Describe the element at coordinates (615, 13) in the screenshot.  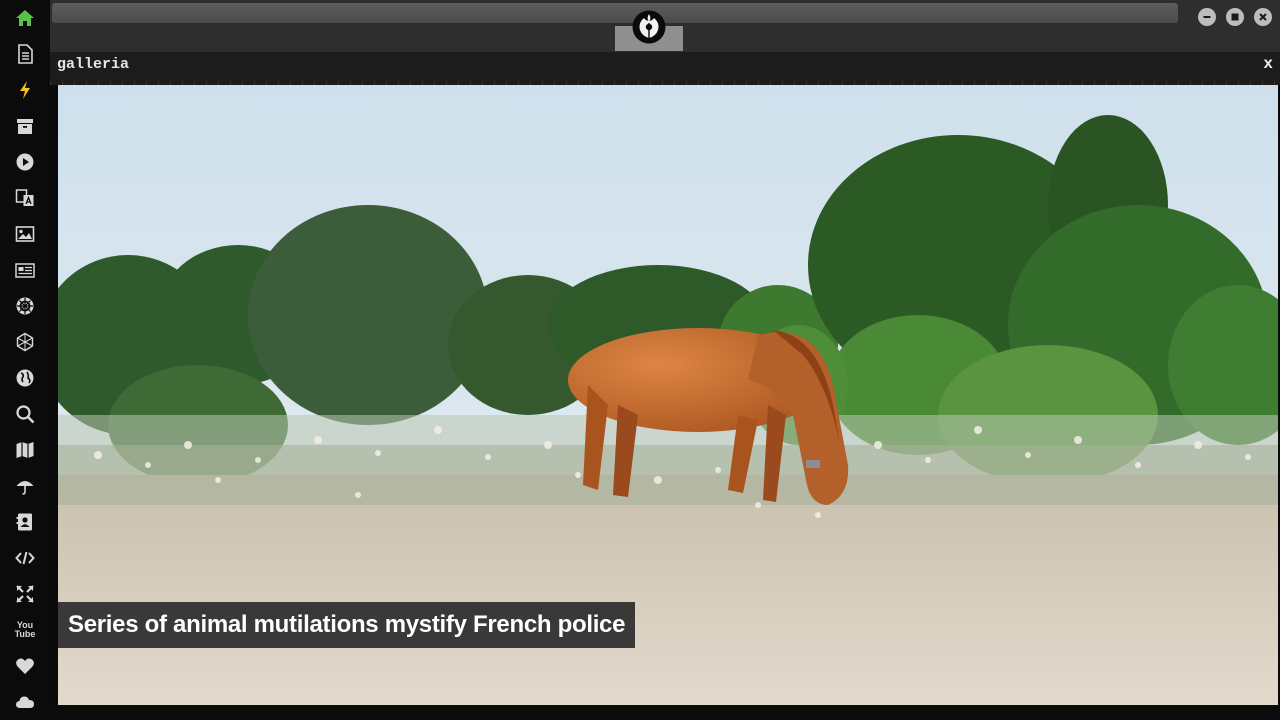
I see `address-bar` at that location.